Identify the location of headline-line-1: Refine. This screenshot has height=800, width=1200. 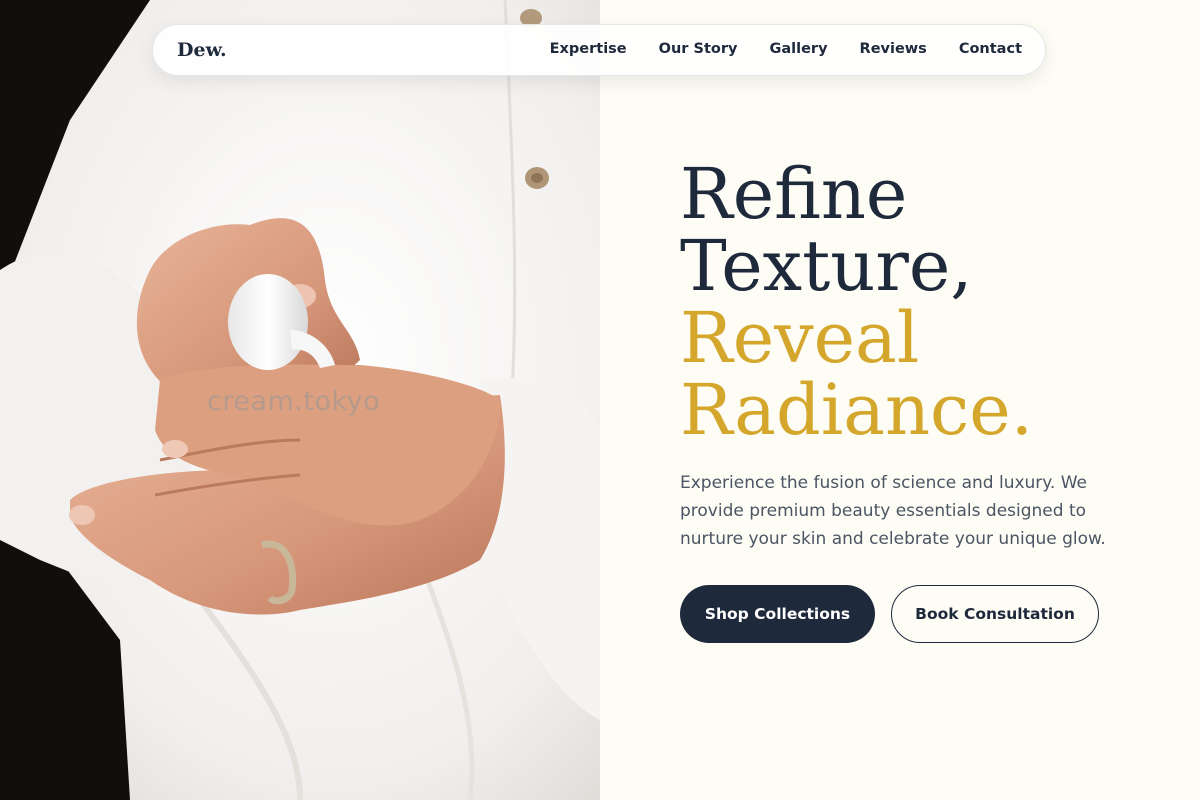
(794, 194).